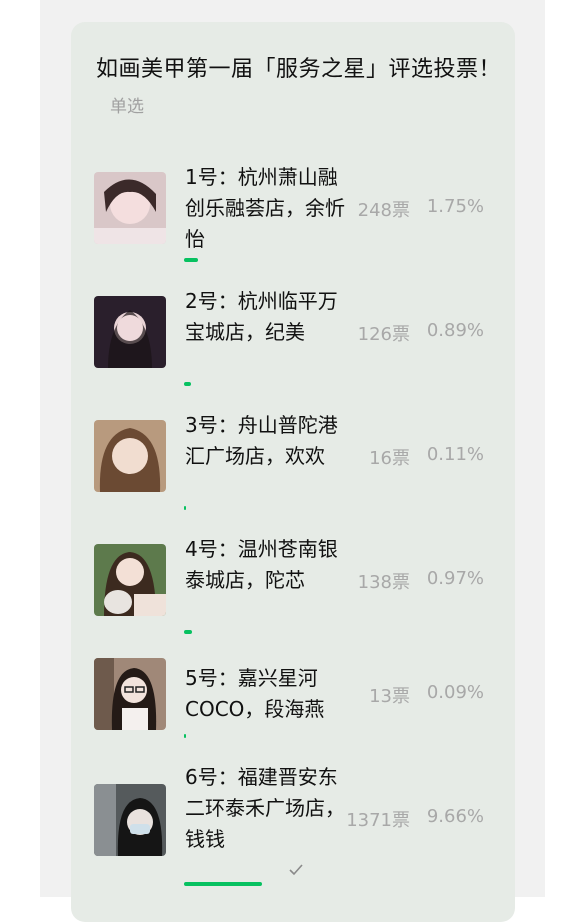  I want to click on vote-percent: 0.11%, so click(455, 454).